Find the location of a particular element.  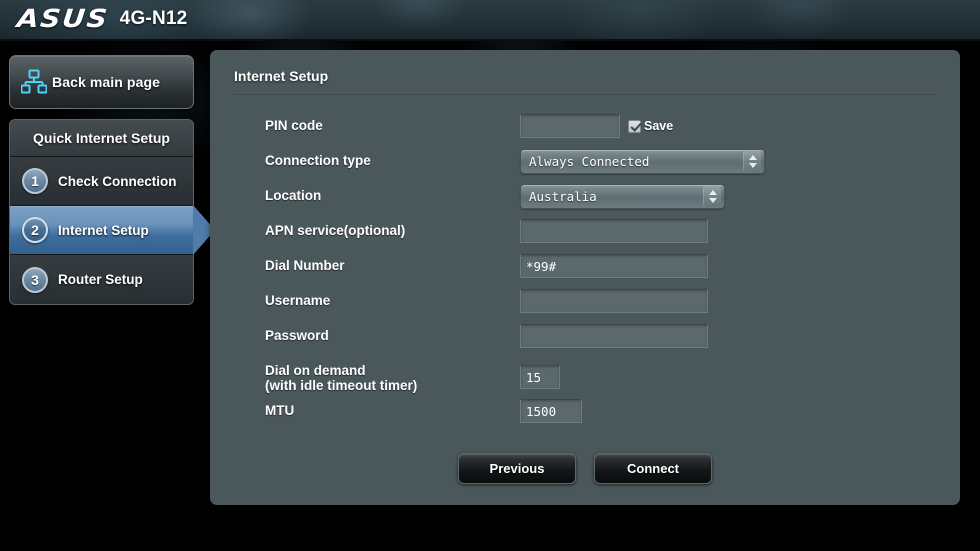

location-value: Australia is located at coordinates (563, 196).